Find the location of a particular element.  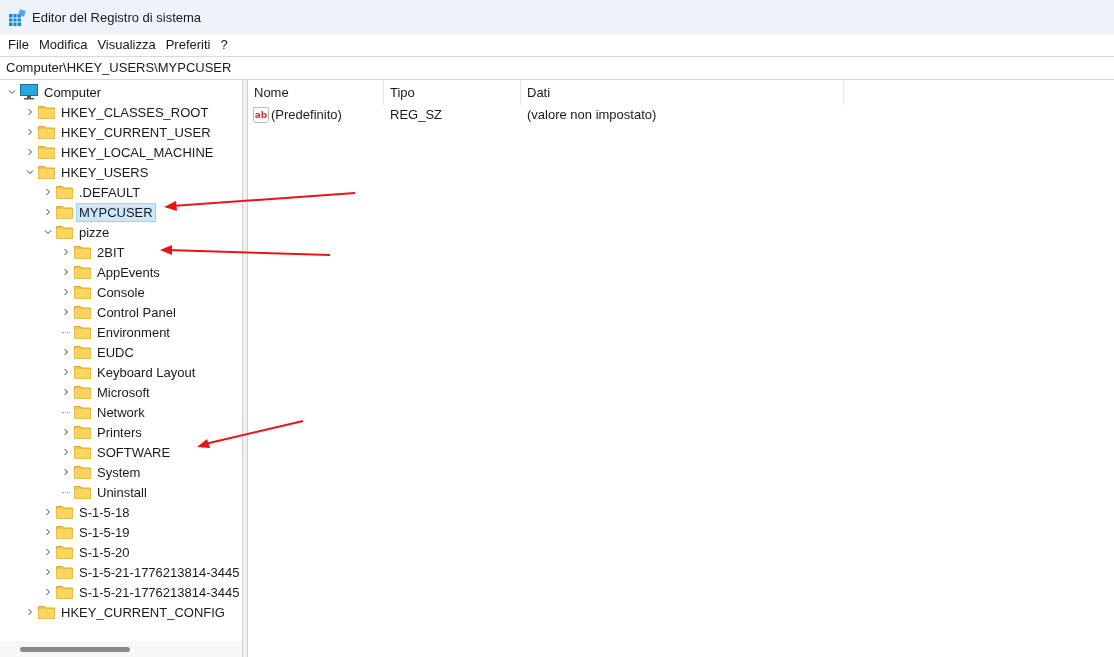

tree-item: Computer is located at coordinates (73, 92).